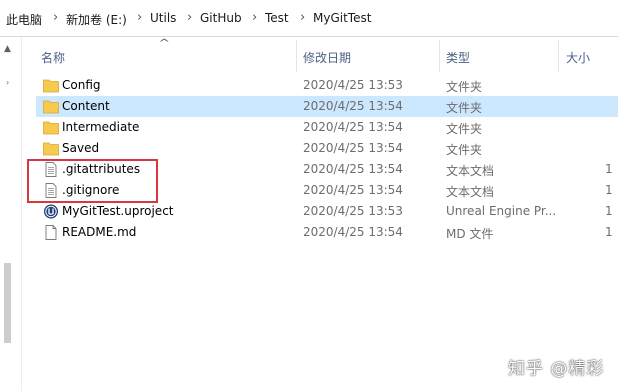 This screenshot has width=618, height=391. I want to click on breadcrumb-mygittest: MyGitTest, so click(342, 18).